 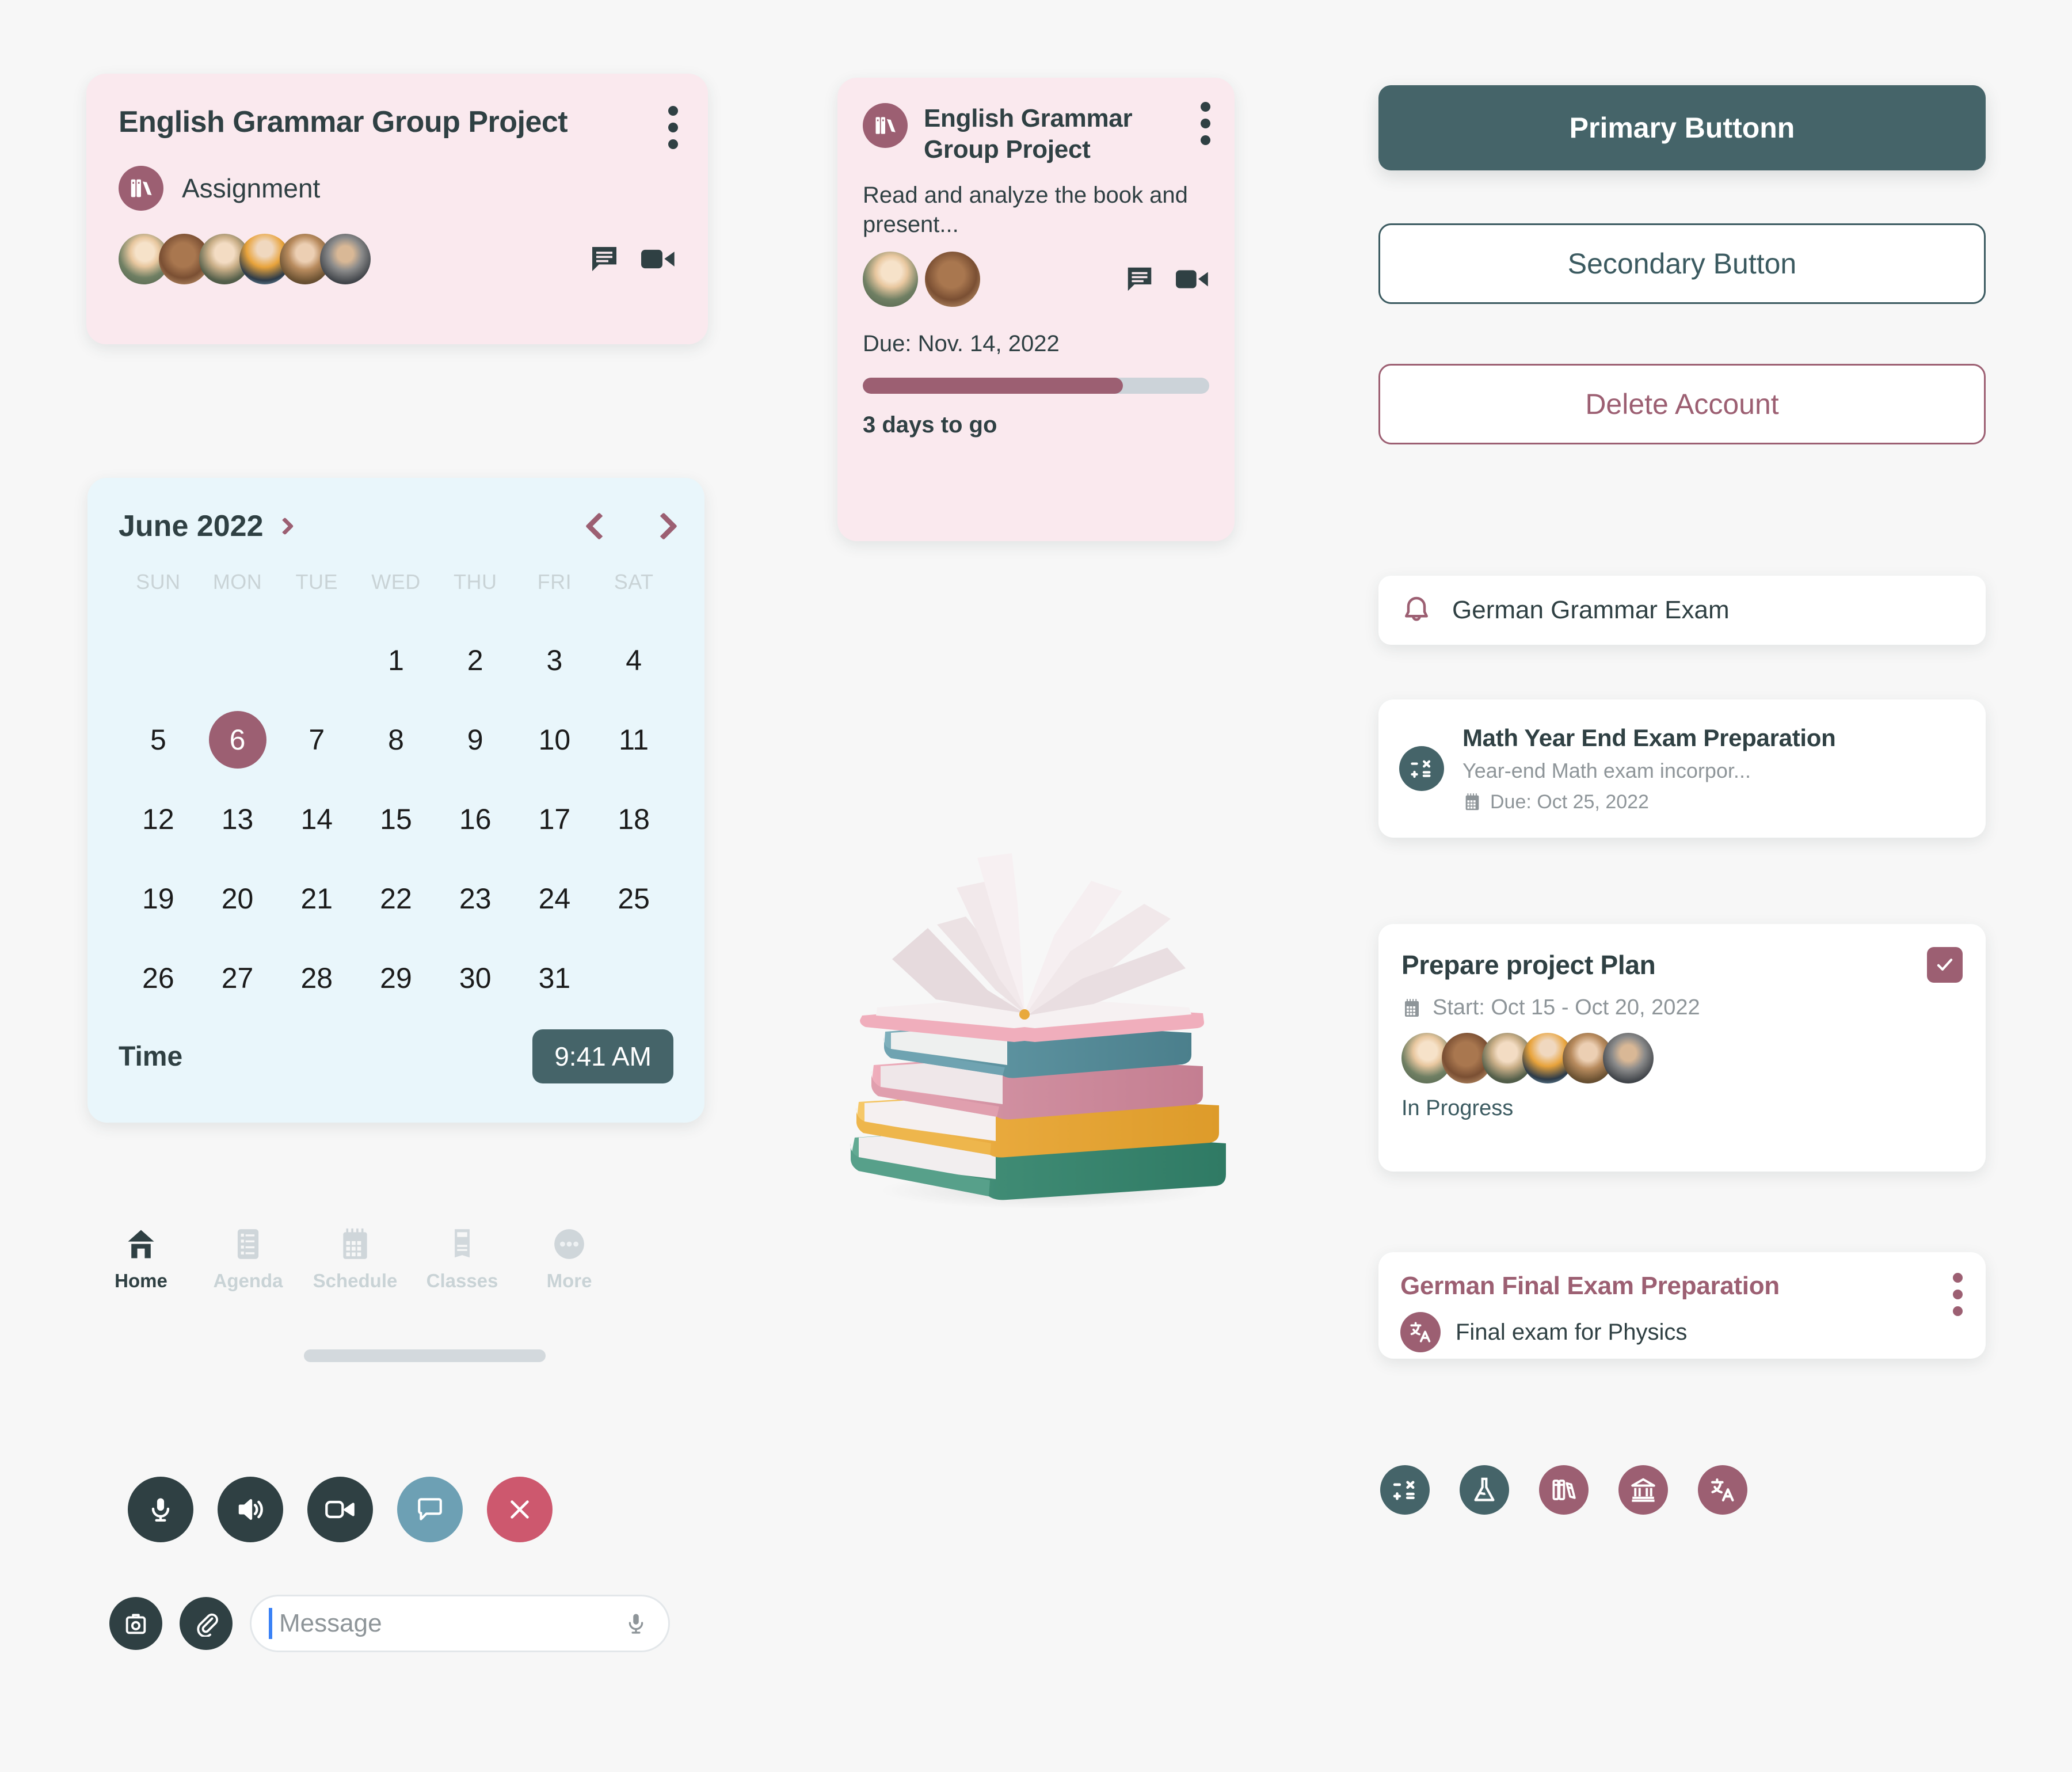 What do you see at coordinates (476, 819) in the screenshot?
I see `calendar-day: 16` at bounding box center [476, 819].